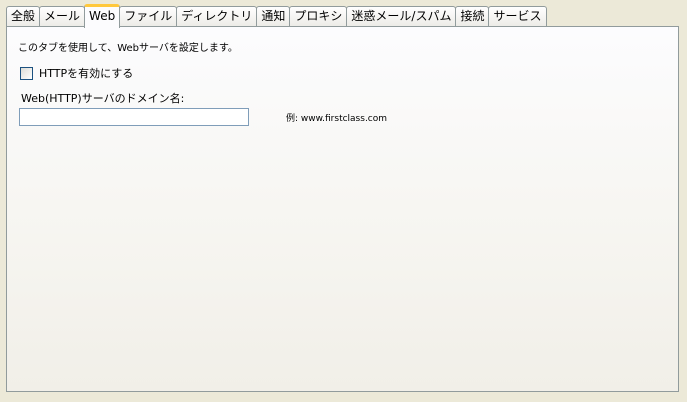 The width and height of the screenshot is (687, 402). Describe the element at coordinates (26, 73) in the screenshot. I see `enable-http-checkbox` at that location.